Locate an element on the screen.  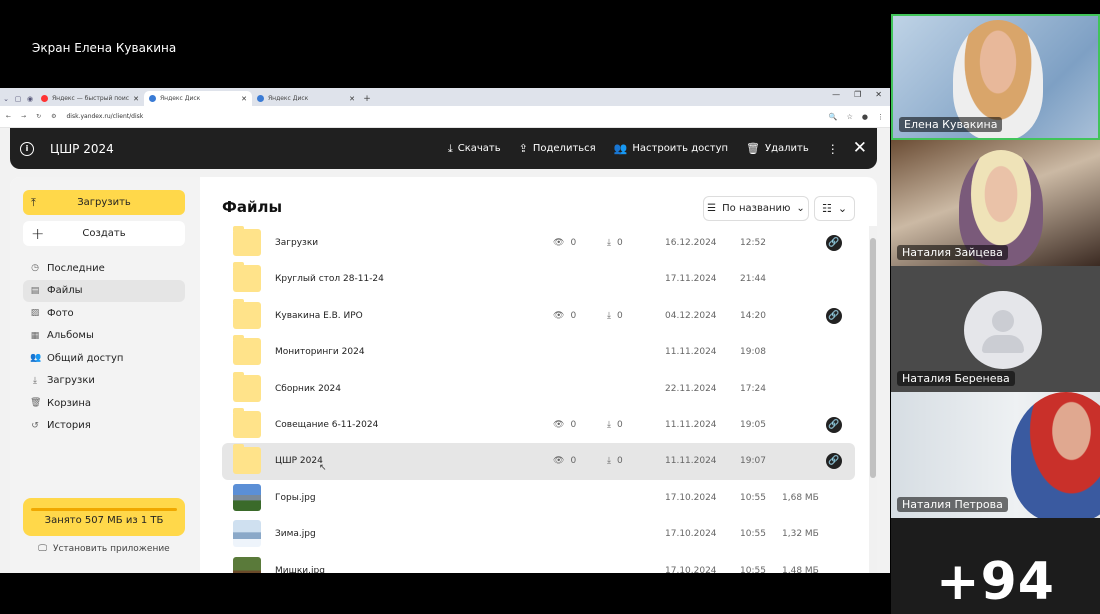
close-icon: ✕ is located at coordinates (860, 148).